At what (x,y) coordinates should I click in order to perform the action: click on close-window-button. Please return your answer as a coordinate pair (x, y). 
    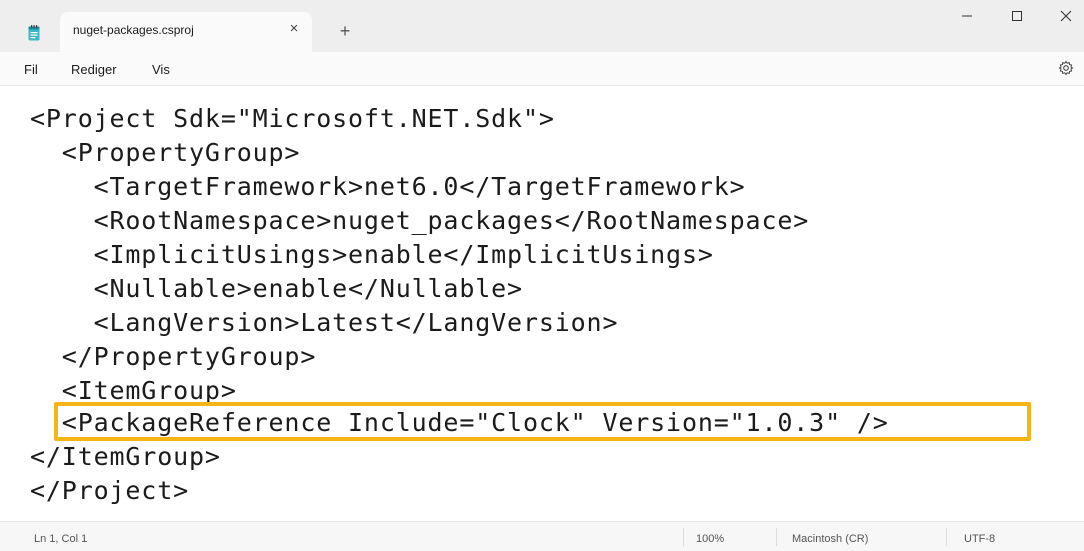
    Looking at the image, I should click on (1066, 18).